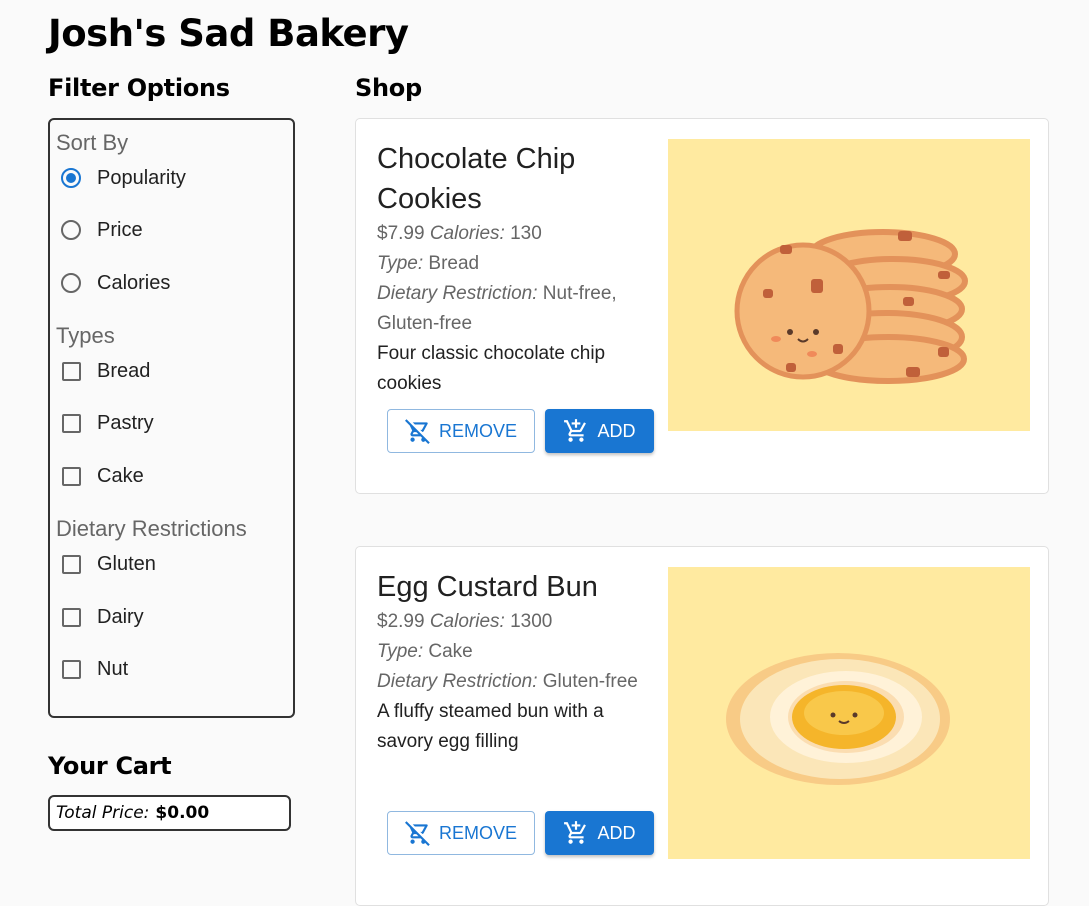  Describe the element at coordinates (476, 179) in the screenshot. I see `product-name: Chocolate Chip Cookies` at that location.